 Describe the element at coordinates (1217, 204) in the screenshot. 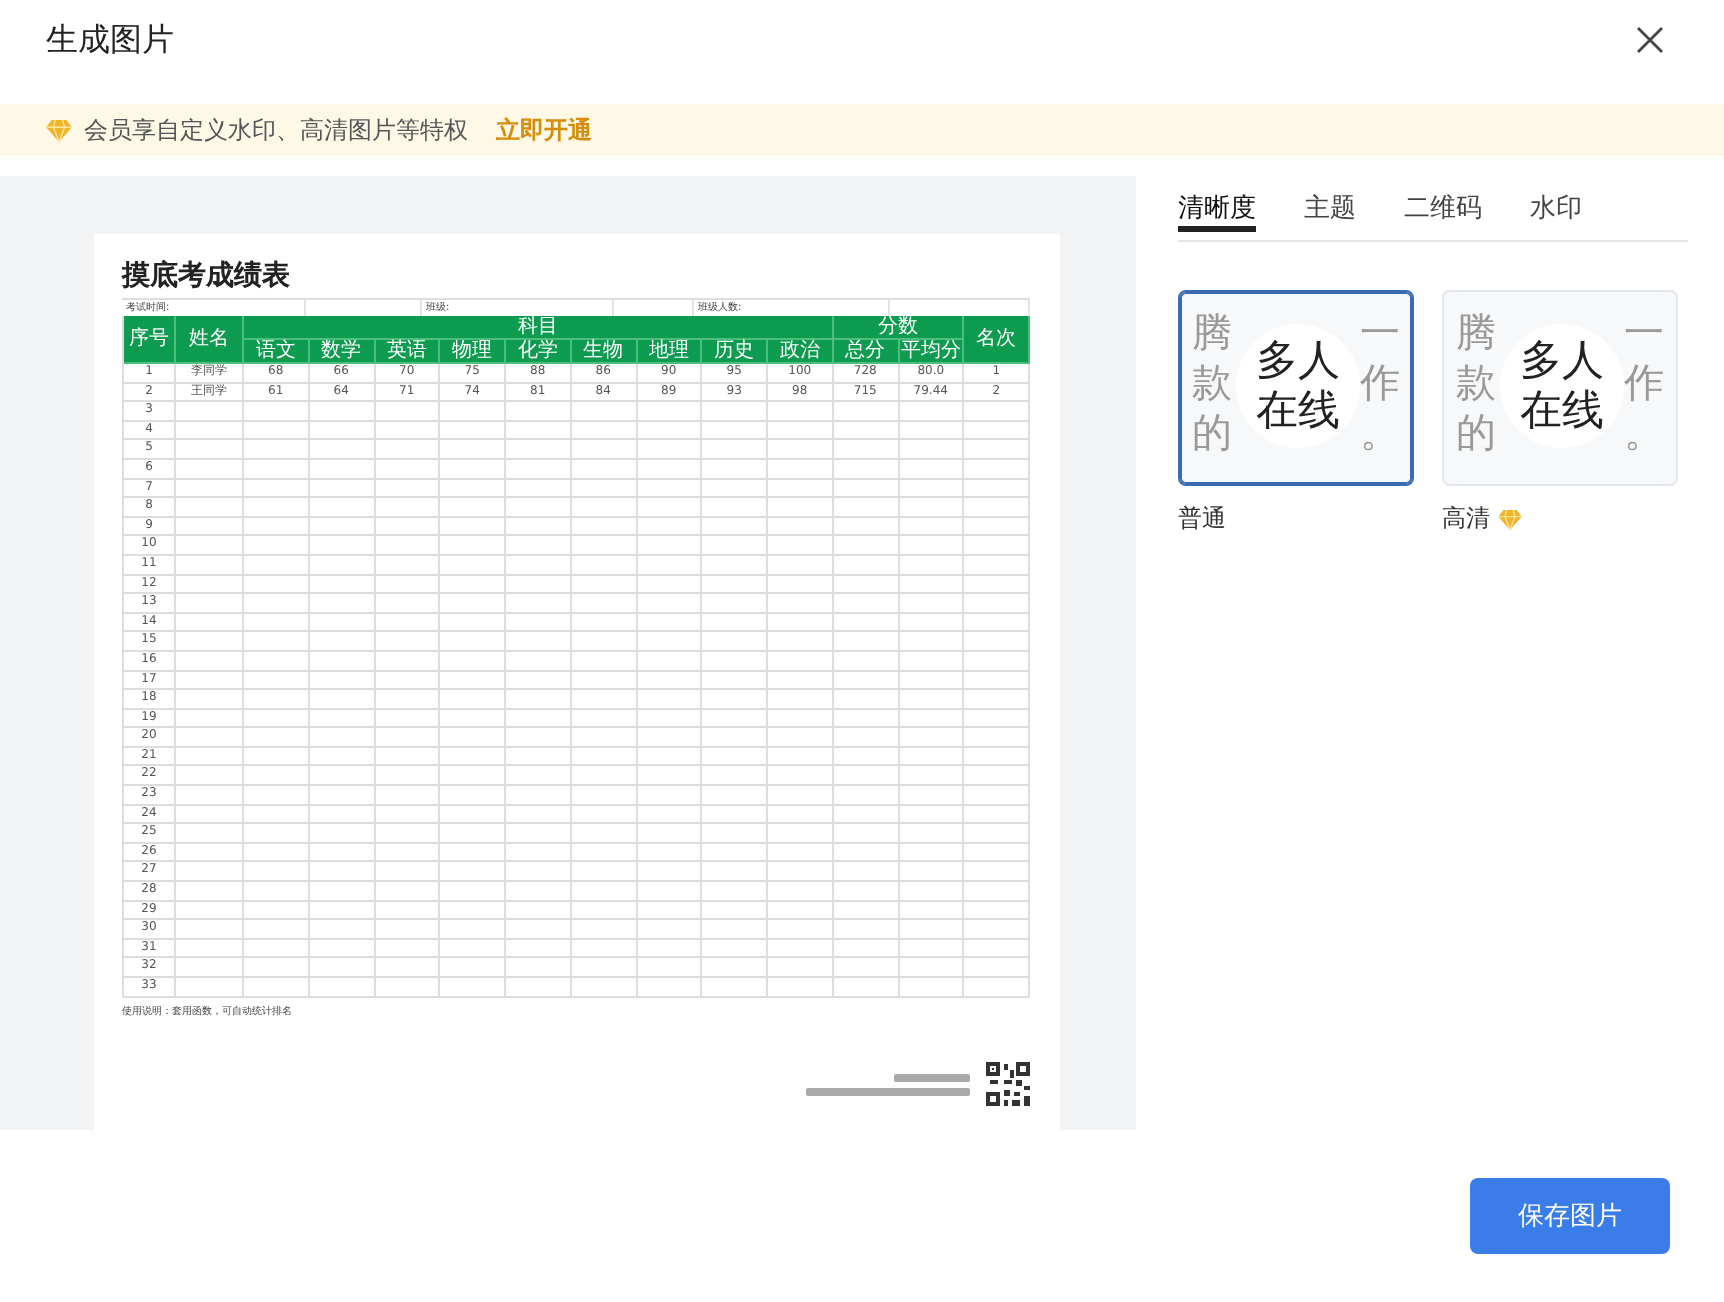

I see `tab: 清晰度` at that location.